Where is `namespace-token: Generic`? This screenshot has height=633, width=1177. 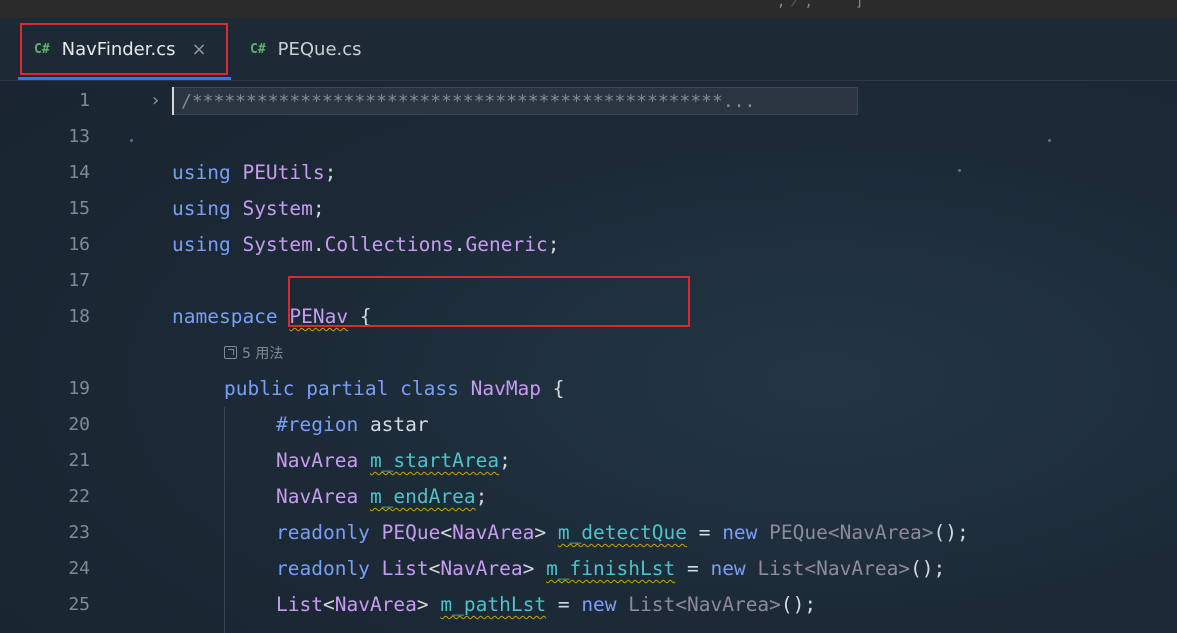 namespace-token: Generic is located at coordinates (506, 244).